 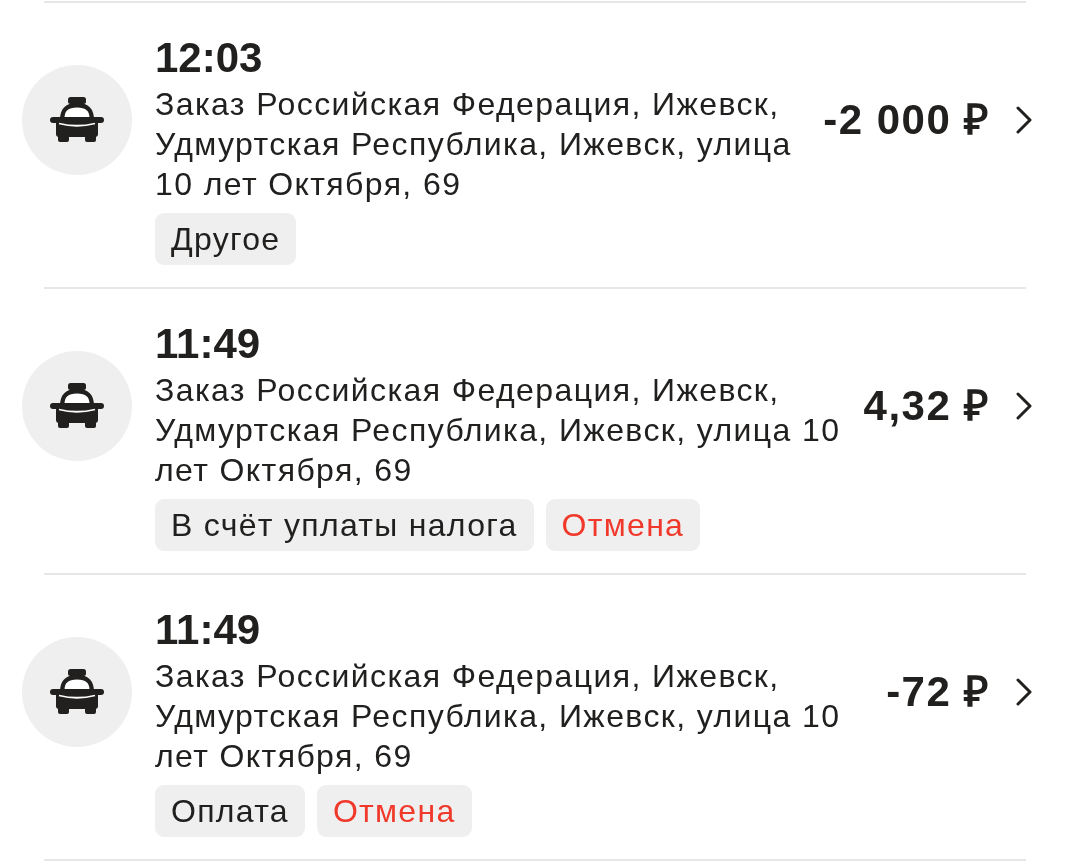 What do you see at coordinates (230, 811) in the screenshot?
I see `category-tag: Оплата` at bounding box center [230, 811].